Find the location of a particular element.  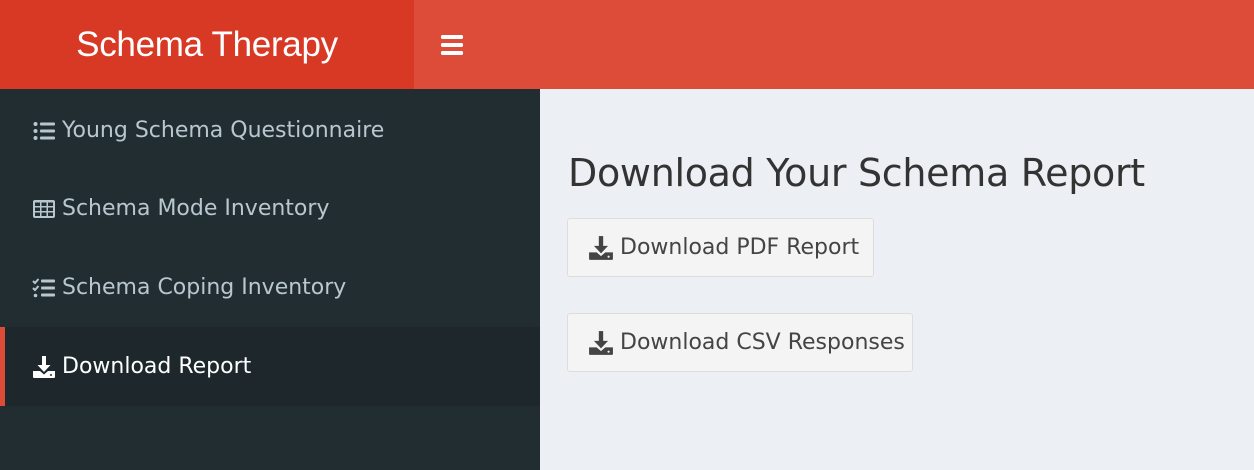

table-icon is located at coordinates (44, 209).